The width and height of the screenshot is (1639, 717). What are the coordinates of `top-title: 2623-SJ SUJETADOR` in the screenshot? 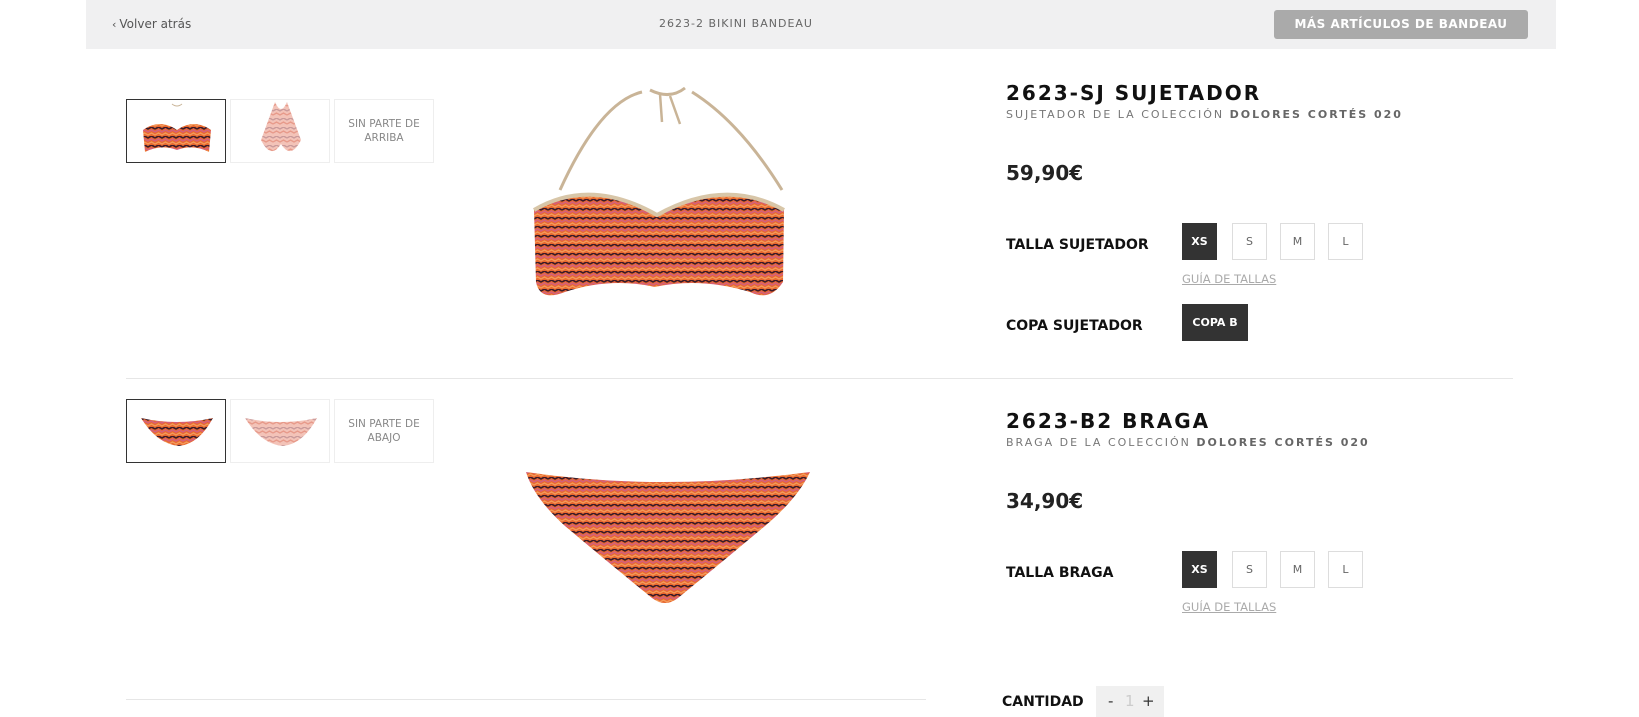 It's located at (1134, 93).